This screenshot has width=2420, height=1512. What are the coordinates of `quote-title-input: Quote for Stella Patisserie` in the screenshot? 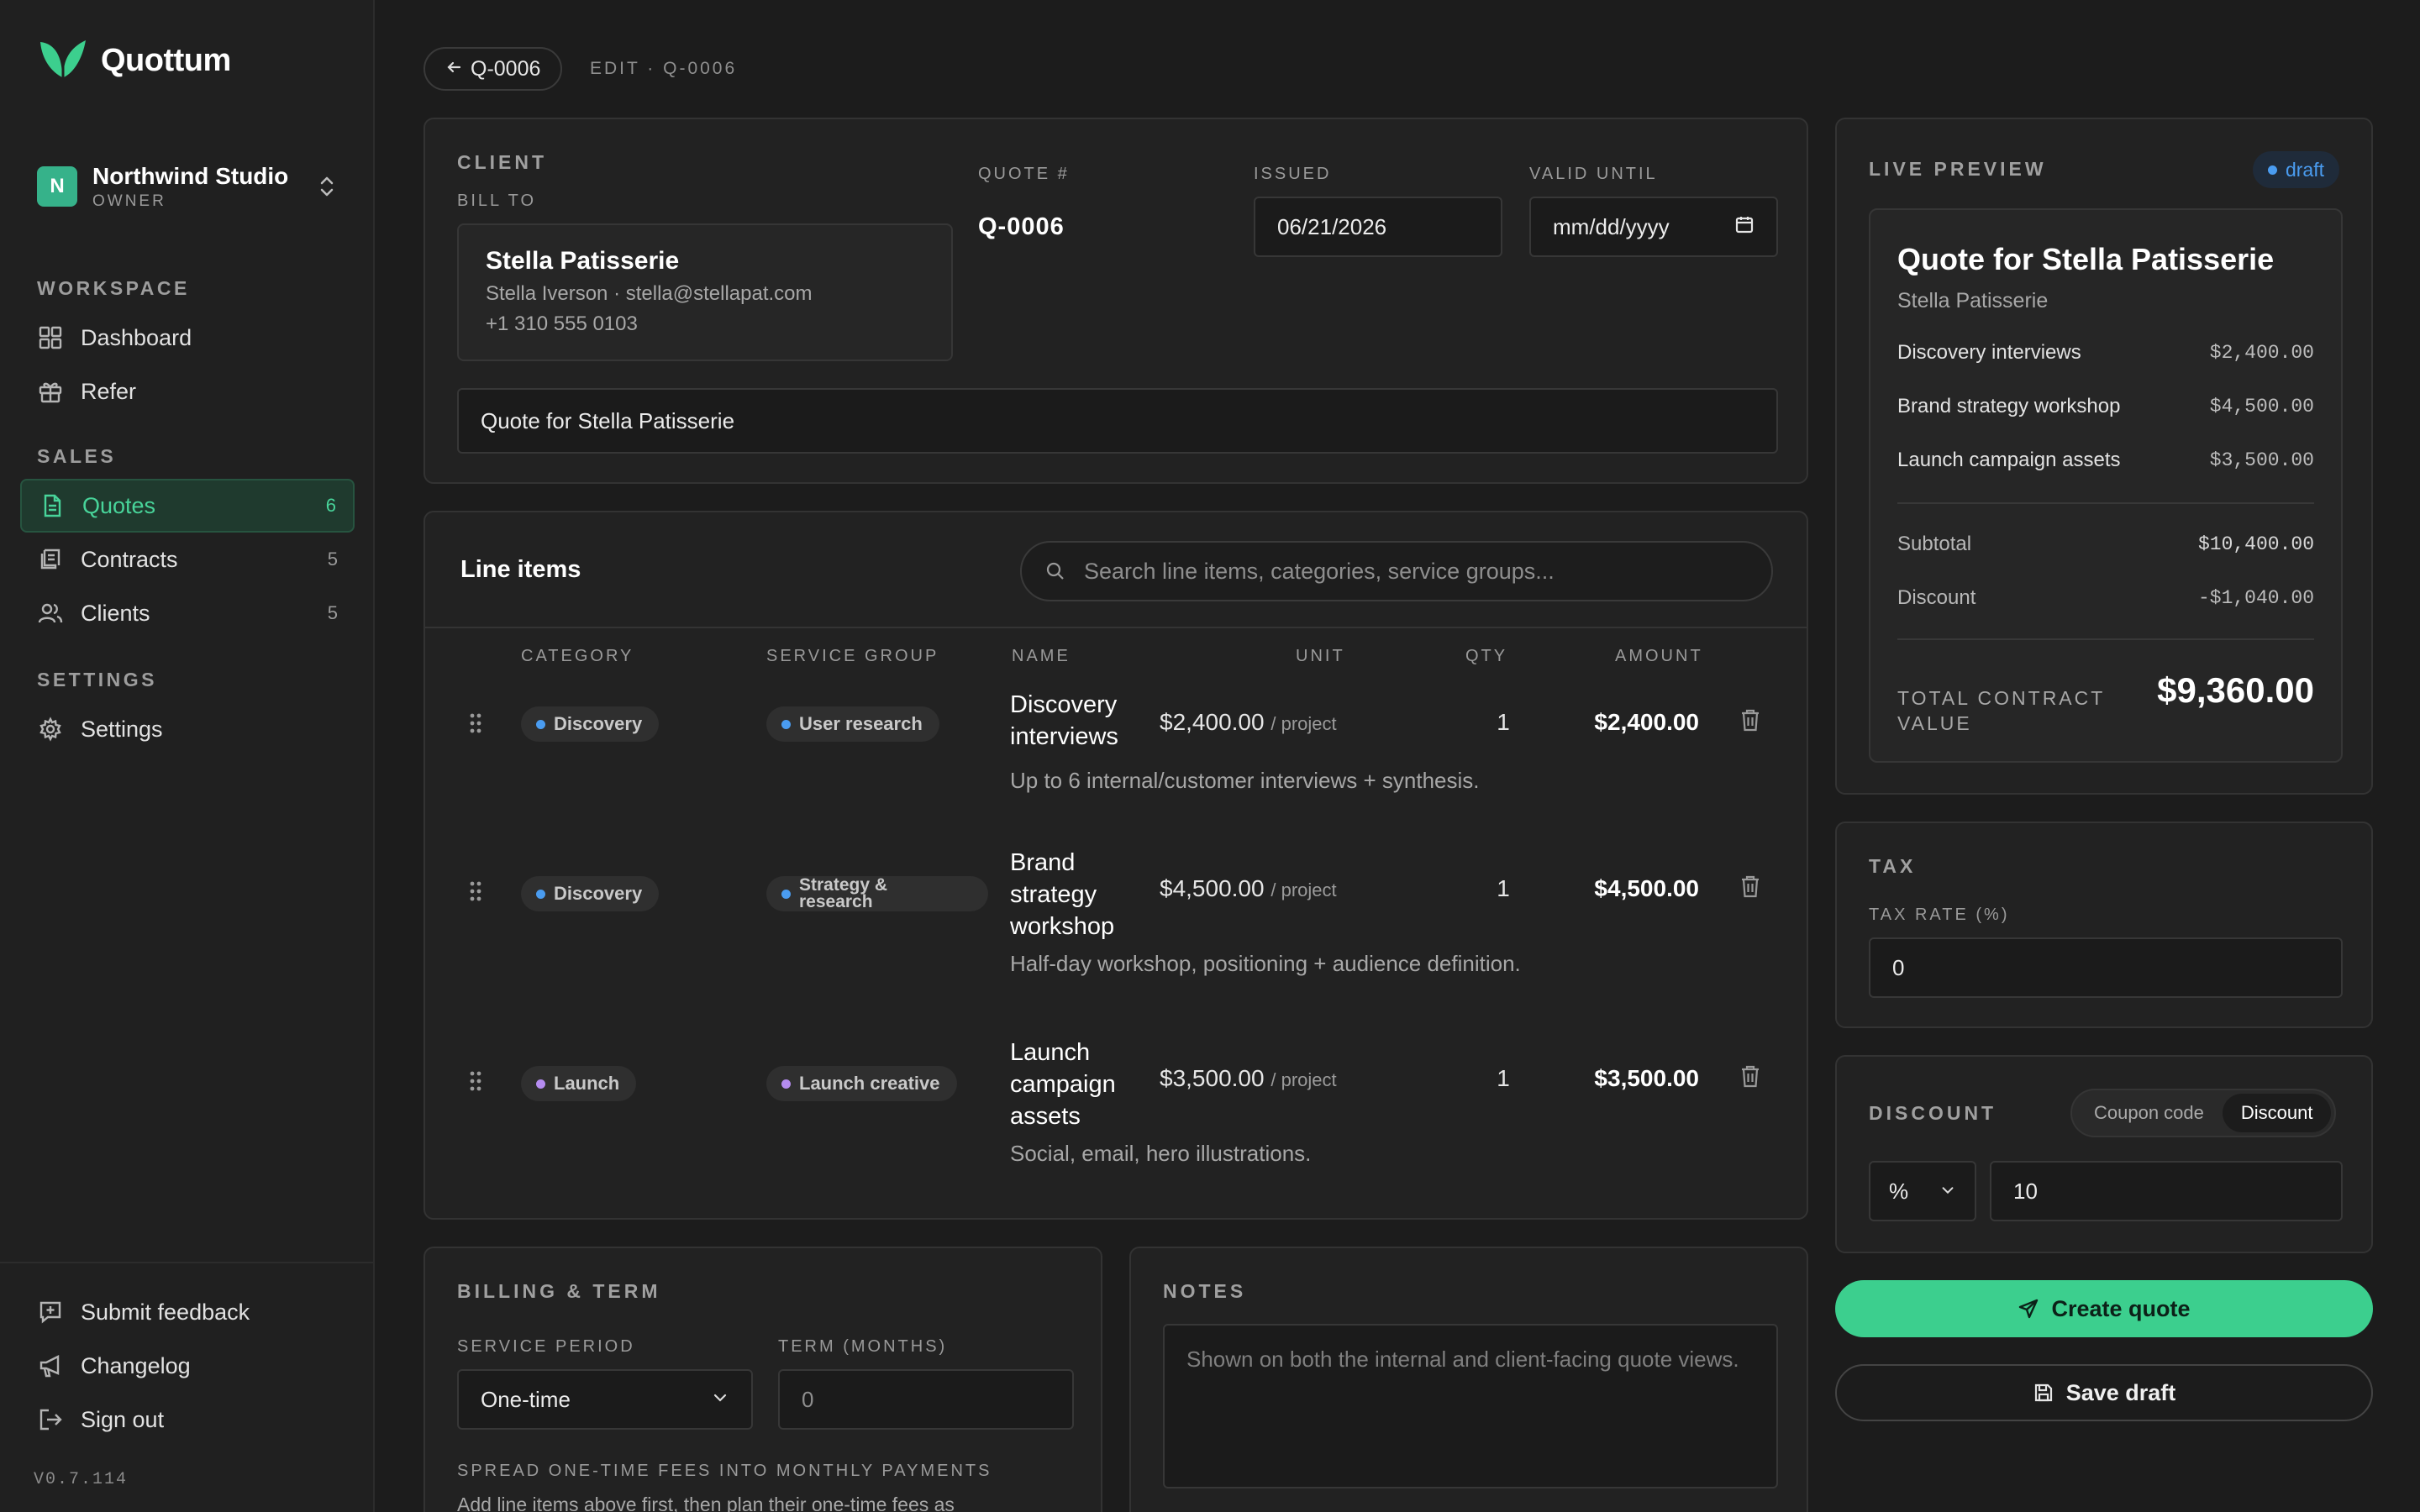 It's located at (1117, 421).